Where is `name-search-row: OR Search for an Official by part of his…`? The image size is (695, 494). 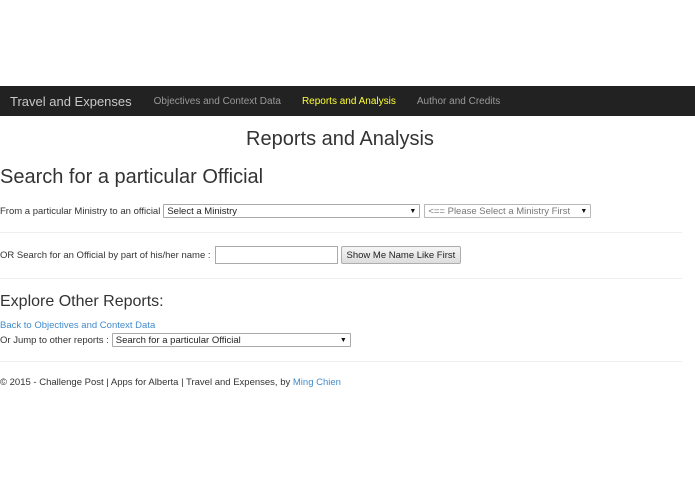 name-search-row: OR Search for an Official by part of his… is located at coordinates (231, 255).